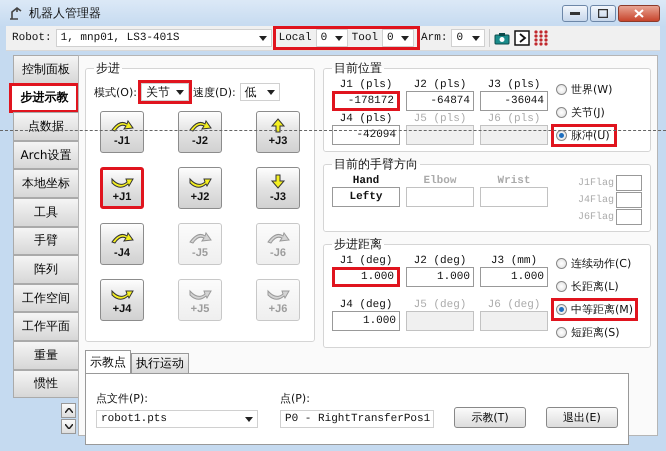  Describe the element at coordinates (575, 13) in the screenshot. I see `minimize-button` at that location.